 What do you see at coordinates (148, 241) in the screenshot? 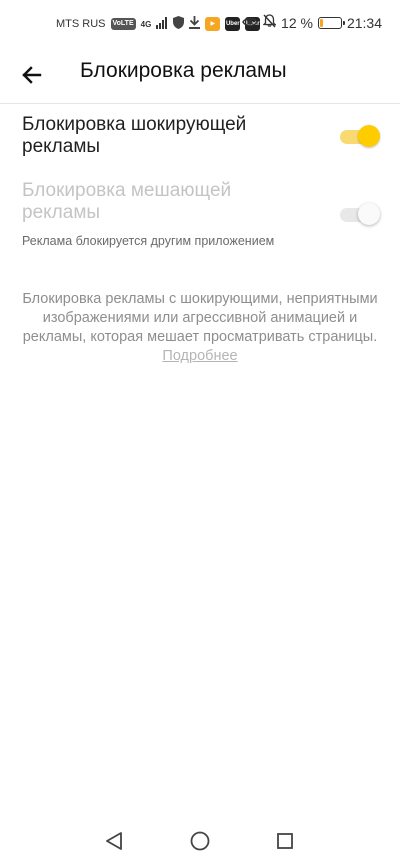
I see `blocked-by-other-app-note: Реклама блокируется другим приложением` at bounding box center [148, 241].